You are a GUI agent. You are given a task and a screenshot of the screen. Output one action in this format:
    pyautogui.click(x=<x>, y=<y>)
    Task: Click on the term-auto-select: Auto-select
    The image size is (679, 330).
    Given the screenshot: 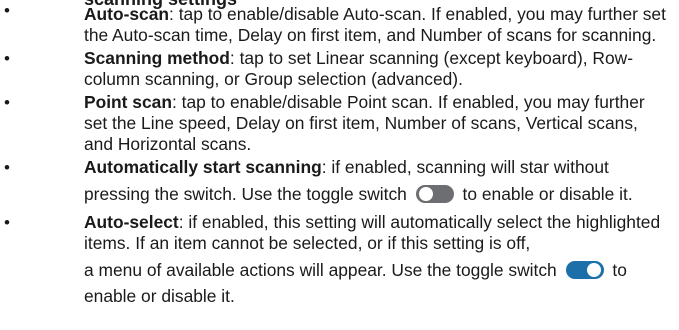 What is the action you would take?
    pyautogui.click(x=131, y=222)
    